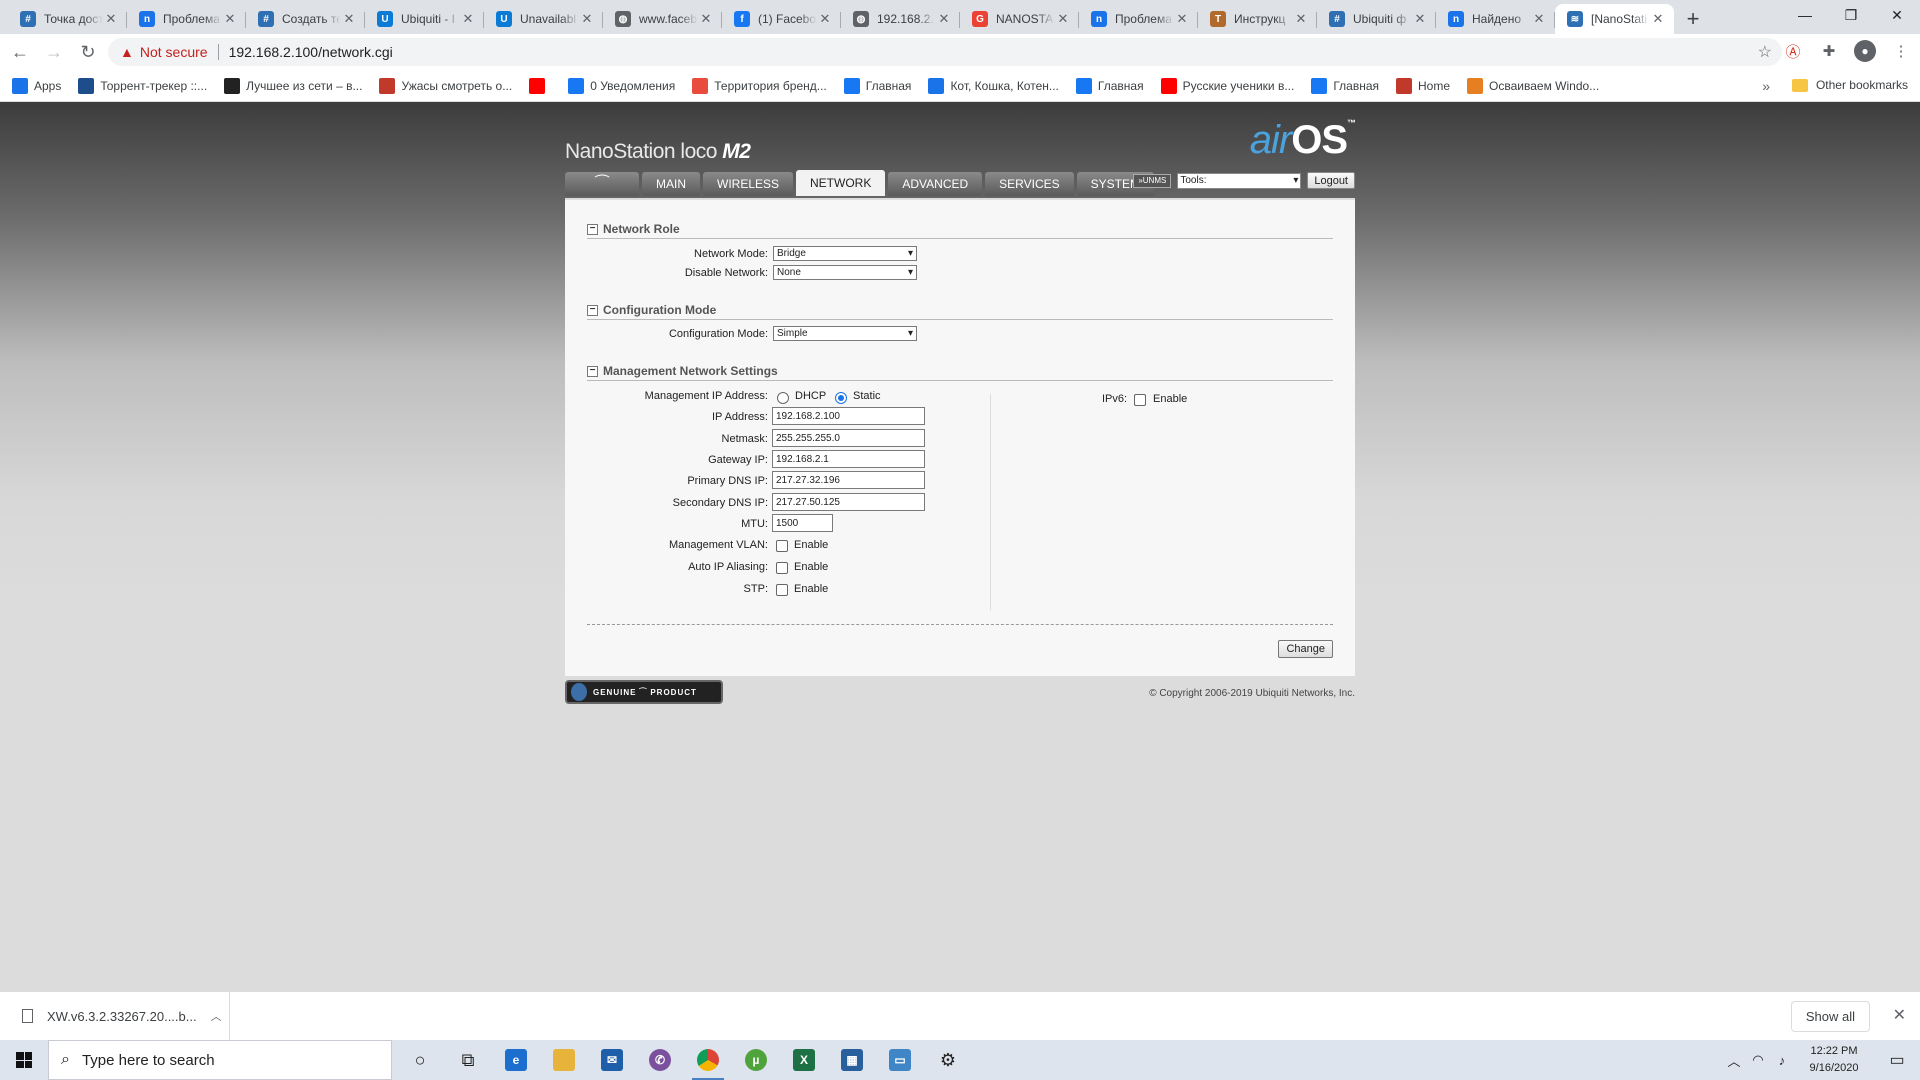 The height and width of the screenshot is (1080, 1920). What do you see at coordinates (845, 333) in the screenshot?
I see `configuration-mode-select: Simple ▾` at bounding box center [845, 333].